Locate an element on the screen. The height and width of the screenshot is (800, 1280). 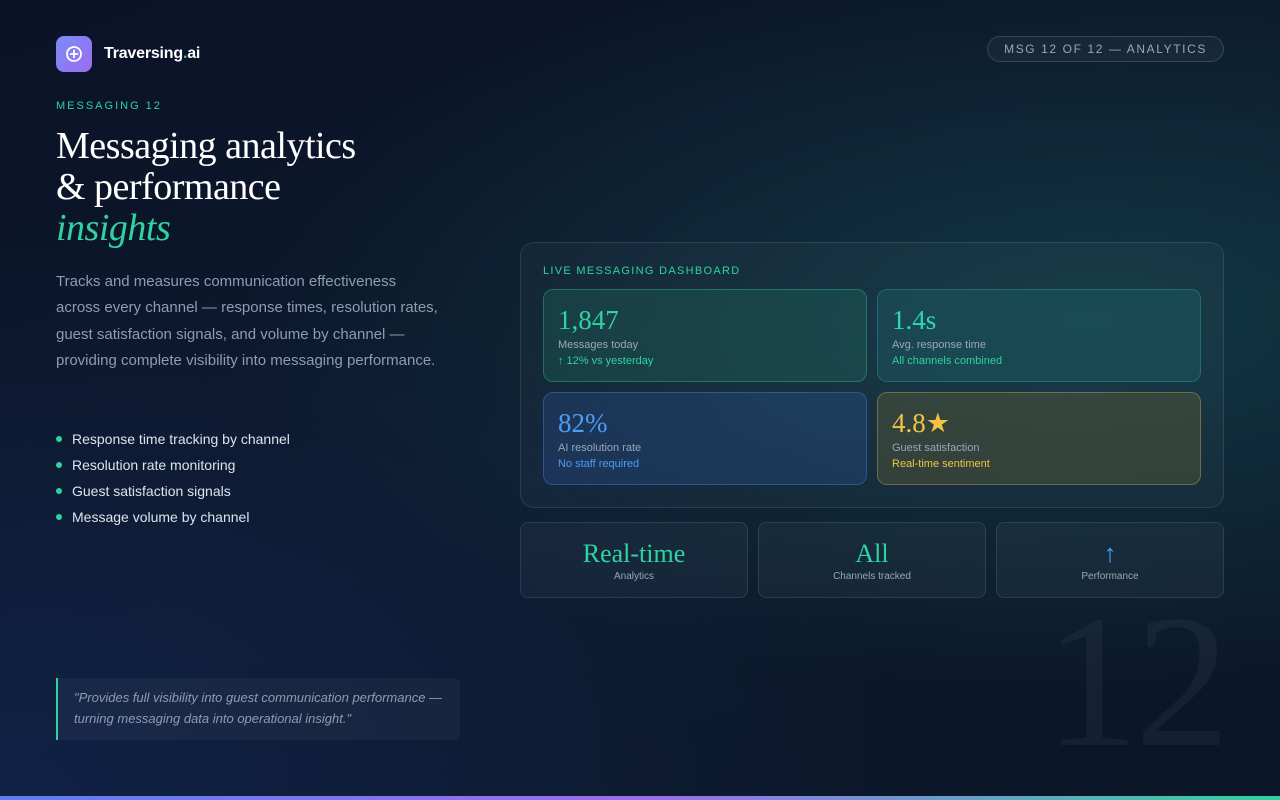
title-line-1: Messaging analytics is located at coordinates (206, 146).